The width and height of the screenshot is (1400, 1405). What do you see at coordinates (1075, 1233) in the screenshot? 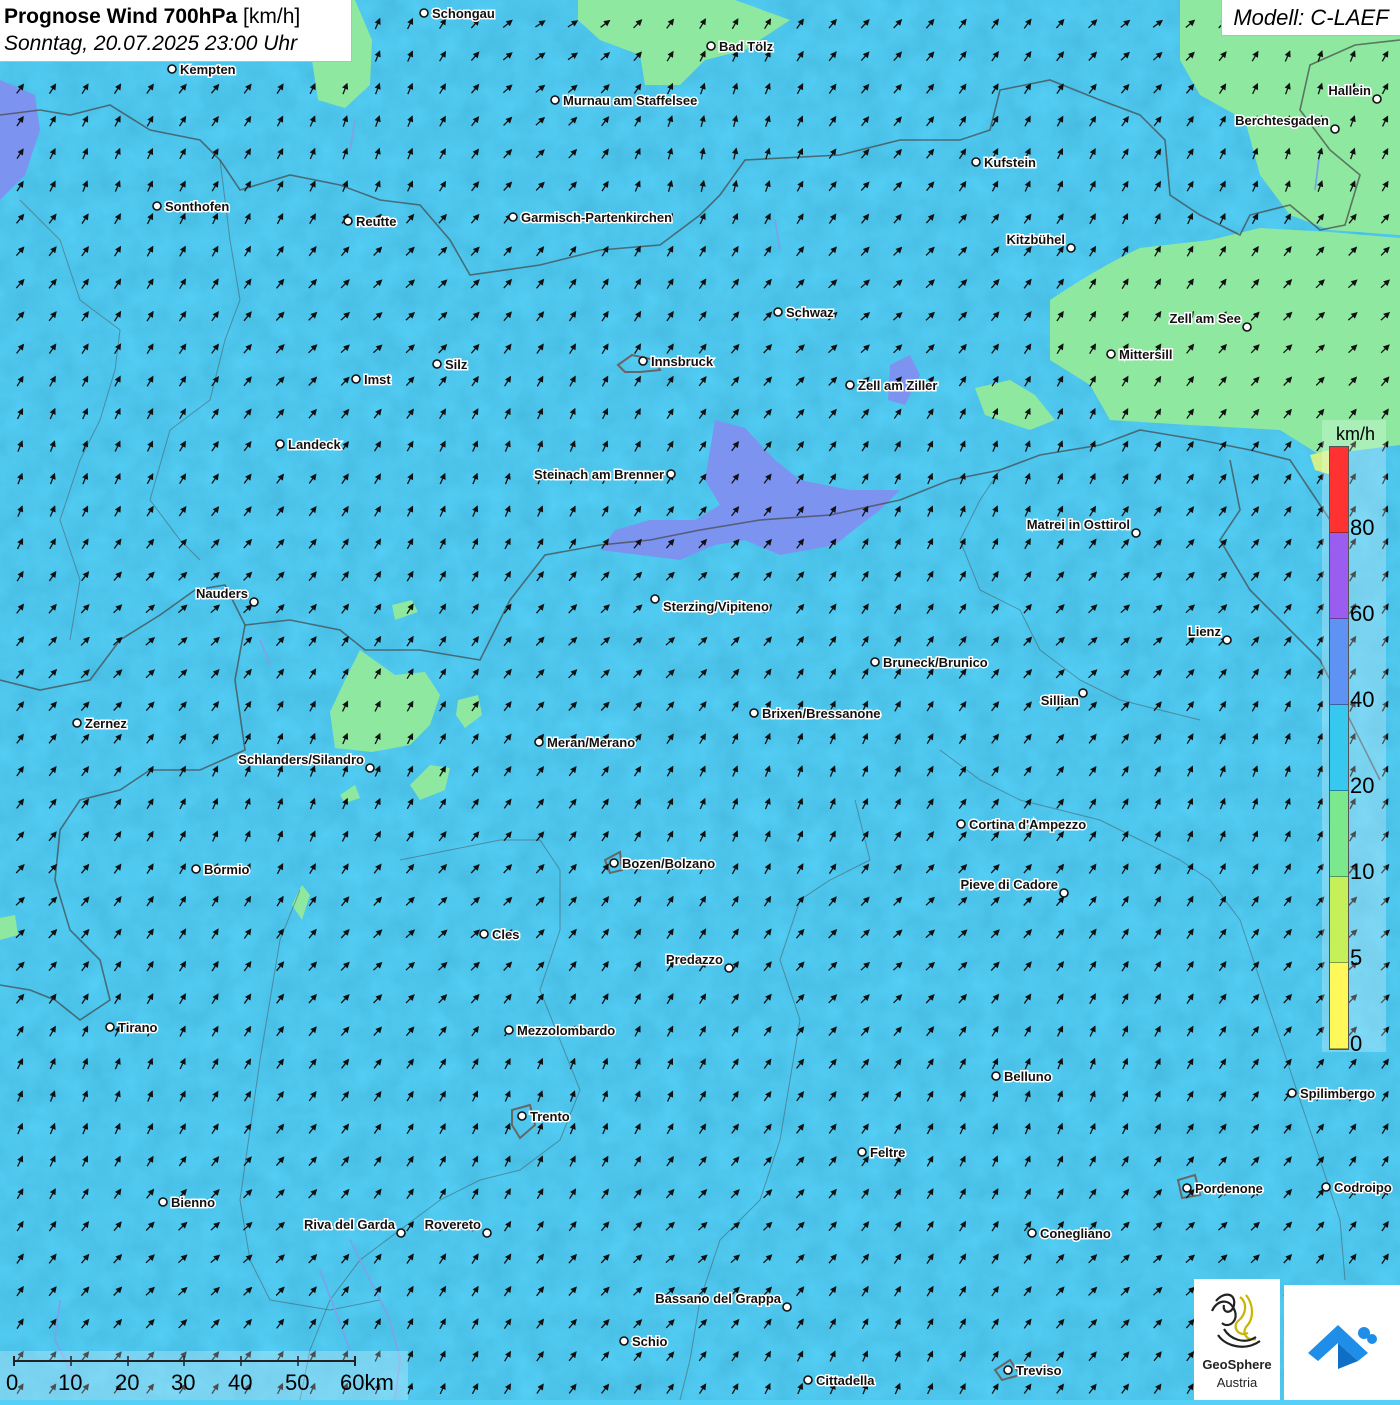
I see `city-label: Conegliano` at bounding box center [1075, 1233].